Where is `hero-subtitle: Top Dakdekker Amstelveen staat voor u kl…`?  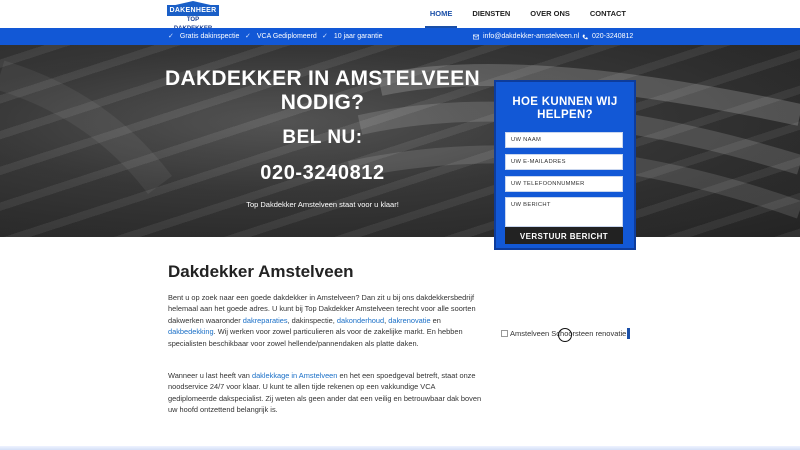 hero-subtitle: Top Dakdekker Amstelveen staat voor u kl… is located at coordinates (322, 204).